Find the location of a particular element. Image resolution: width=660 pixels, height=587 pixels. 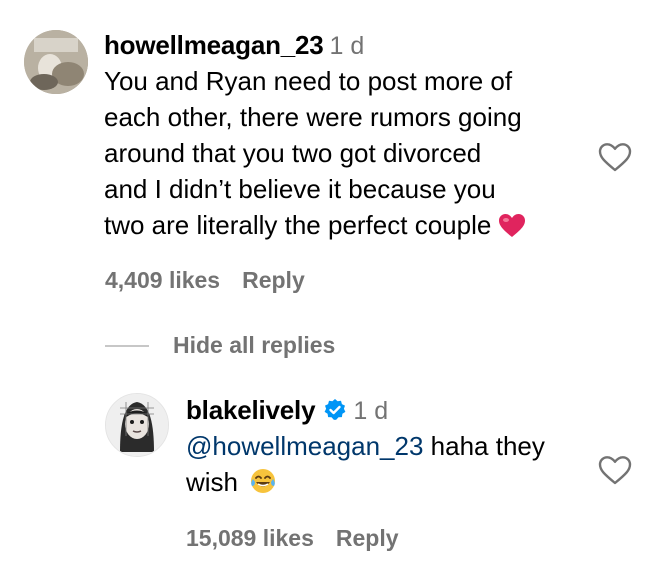

reply-text-line: @howellmeagan_23 haha they is located at coordinates (391, 446).